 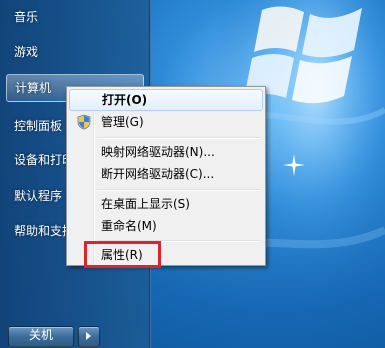 What do you see at coordinates (75, 52) in the screenshot?
I see `start-item-games: 游戏` at bounding box center [75, 52].